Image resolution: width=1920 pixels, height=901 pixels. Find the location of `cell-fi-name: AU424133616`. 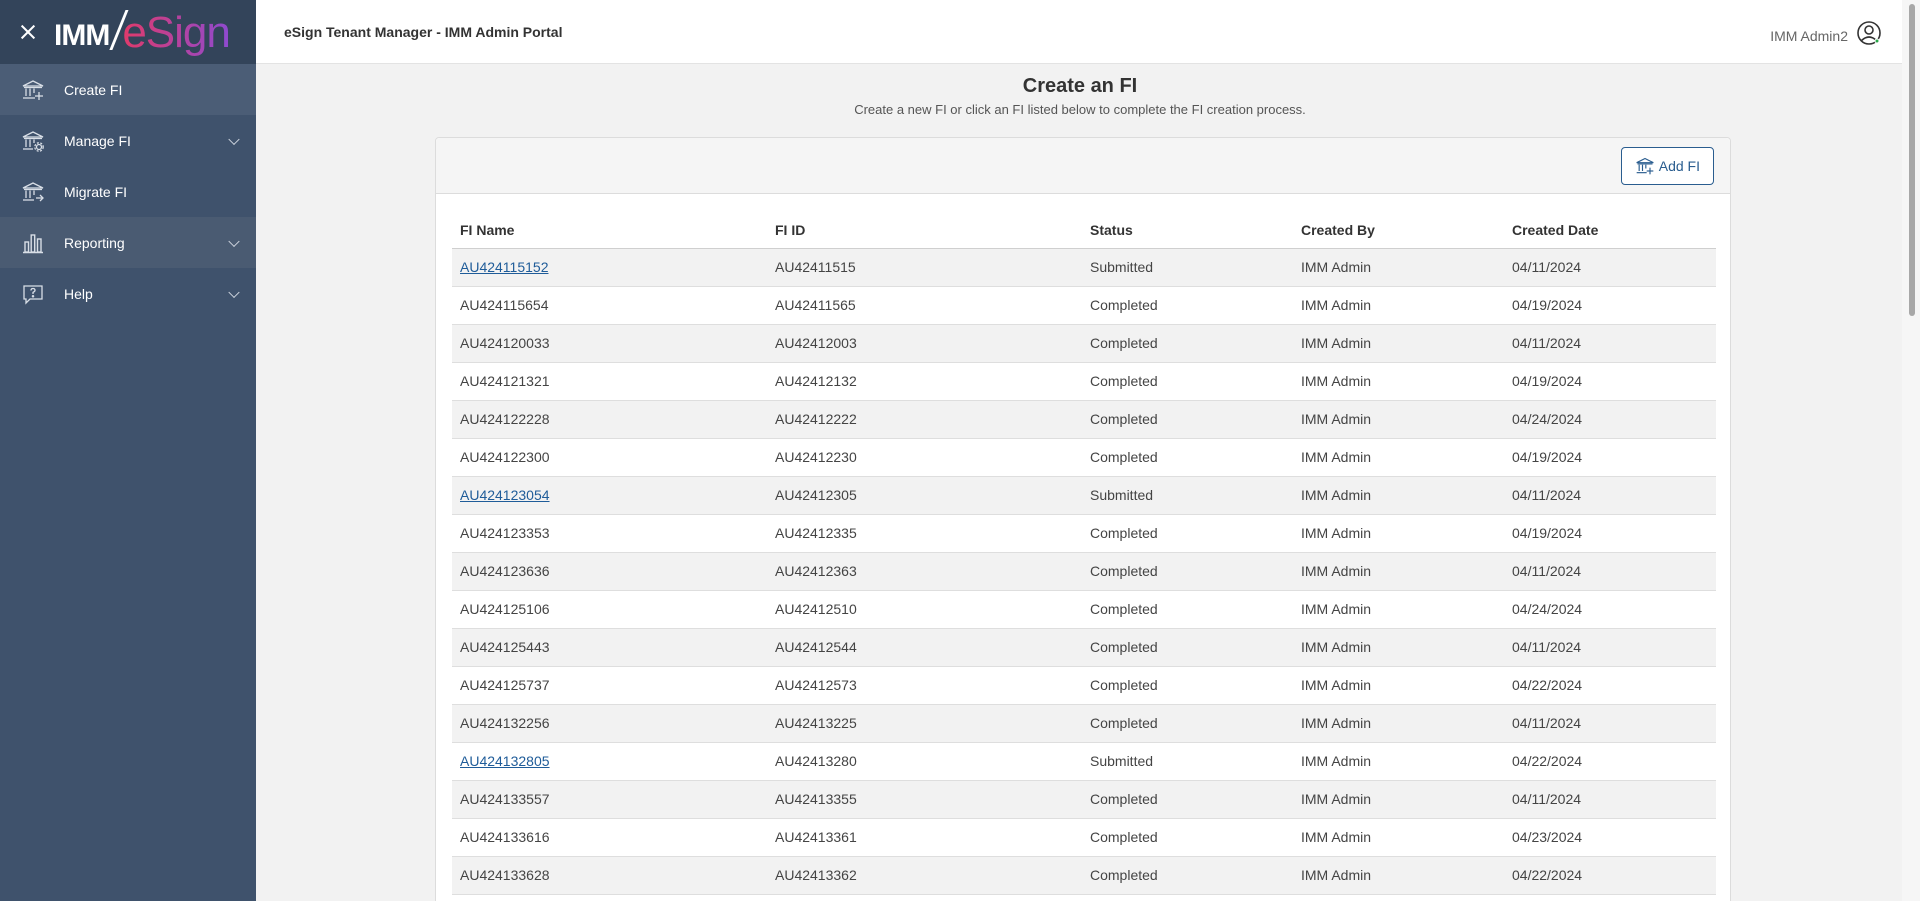

cell-fi-name: AU424133616 is located at coordinates (609, 837).